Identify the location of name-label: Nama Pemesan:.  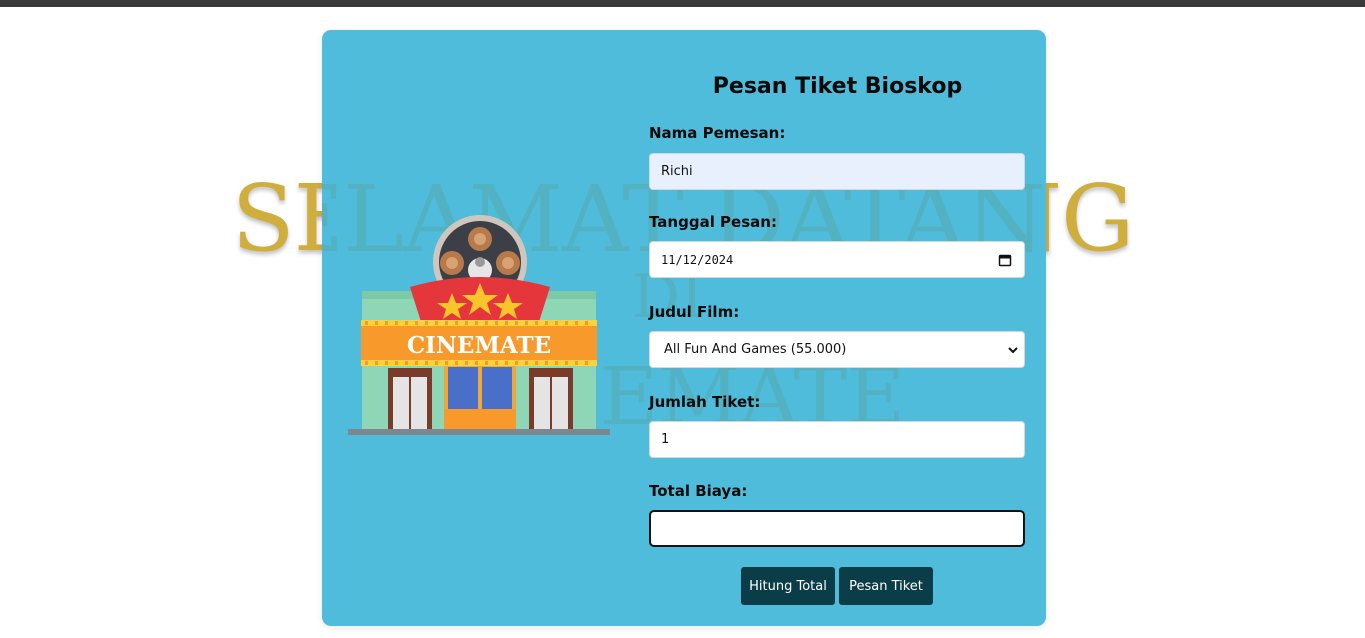
(717, 133).